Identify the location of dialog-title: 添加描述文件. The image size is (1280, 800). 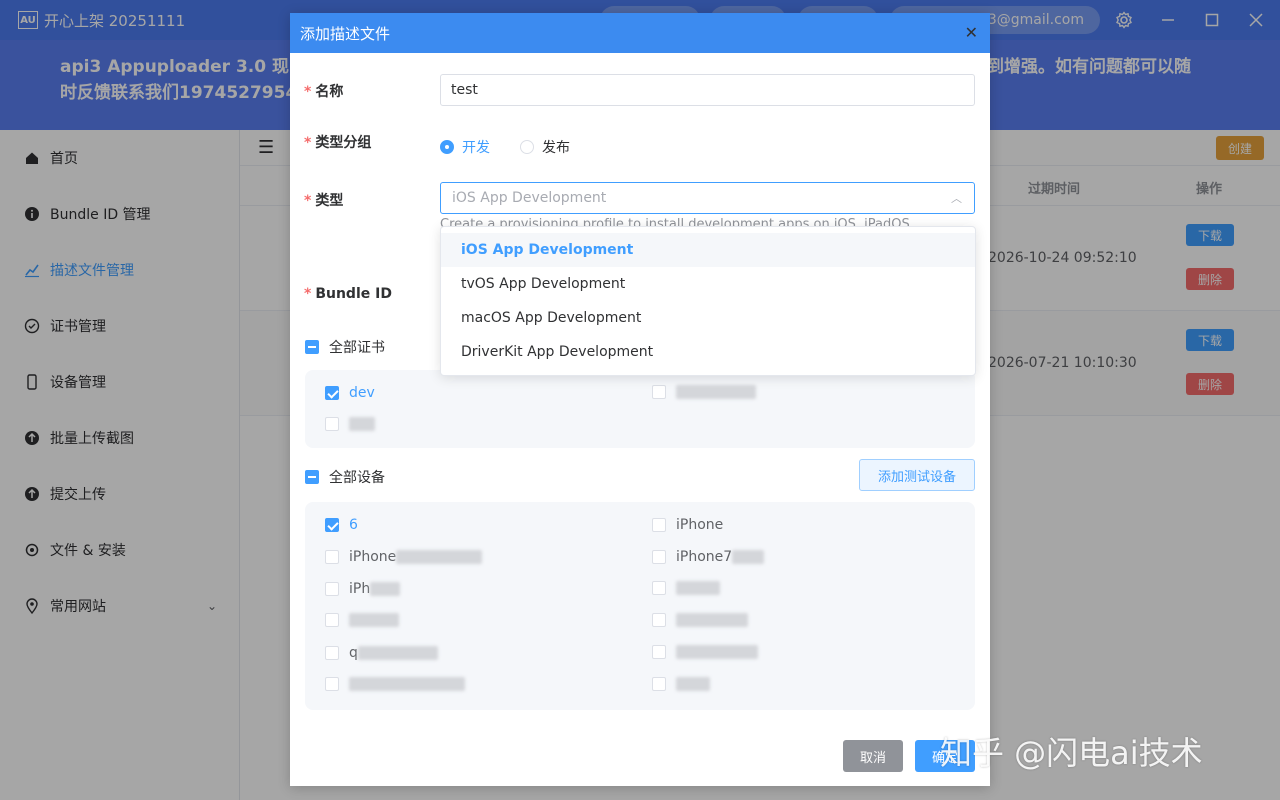
(345, 33).